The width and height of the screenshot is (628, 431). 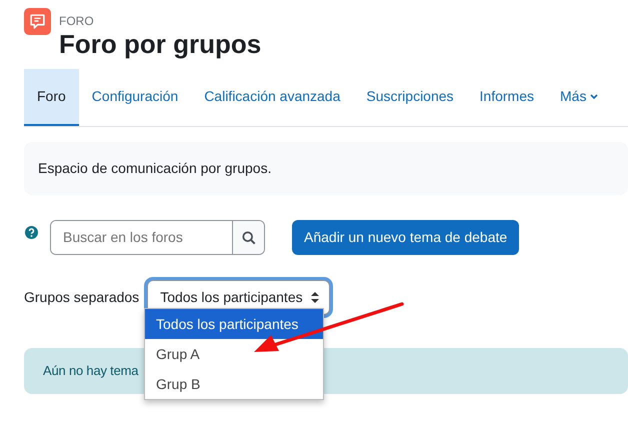 What do you see at coordinates (272, 97) in the screenshot?
I see `nav-tab: Calificación avanzada` at bounding box center [272, 97].